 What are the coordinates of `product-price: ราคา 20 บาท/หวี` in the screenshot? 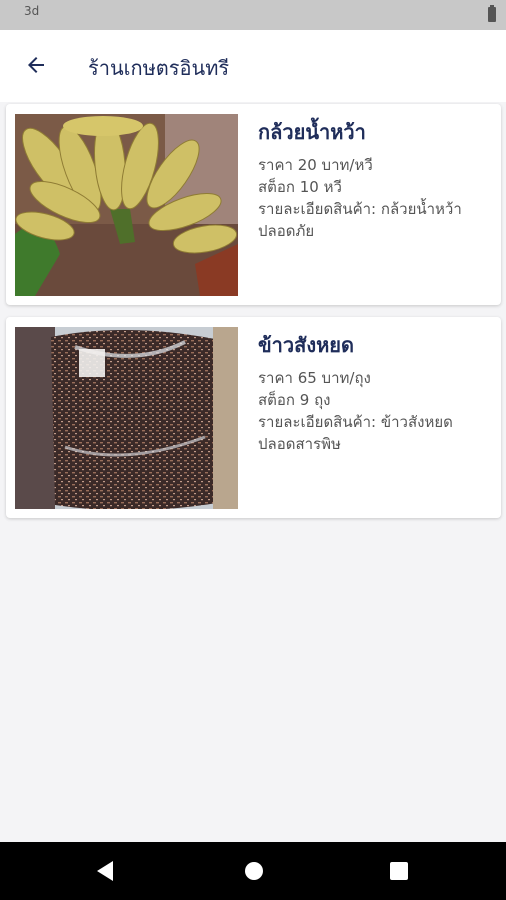 It's located at (315, 165).